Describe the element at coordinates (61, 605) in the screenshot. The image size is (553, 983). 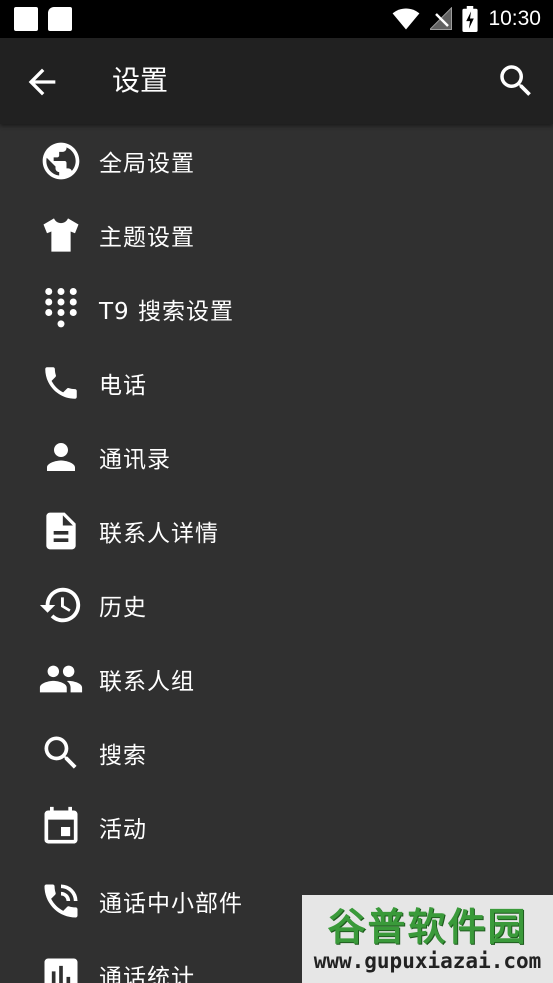
I see `history-icon` at that location.